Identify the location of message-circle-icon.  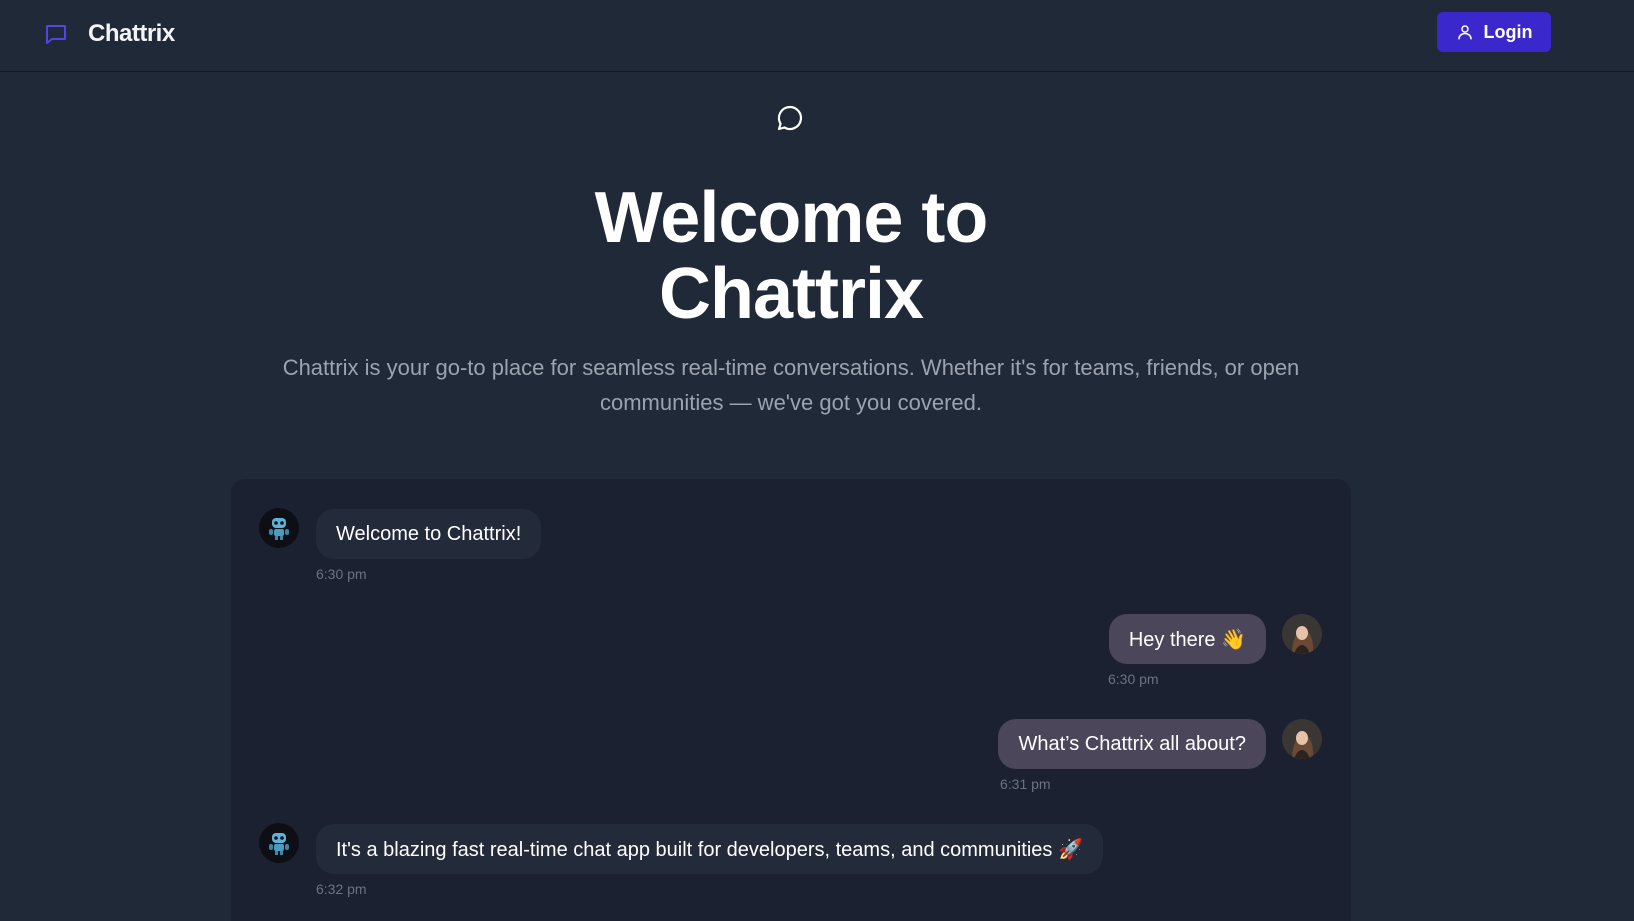
(789, 118).